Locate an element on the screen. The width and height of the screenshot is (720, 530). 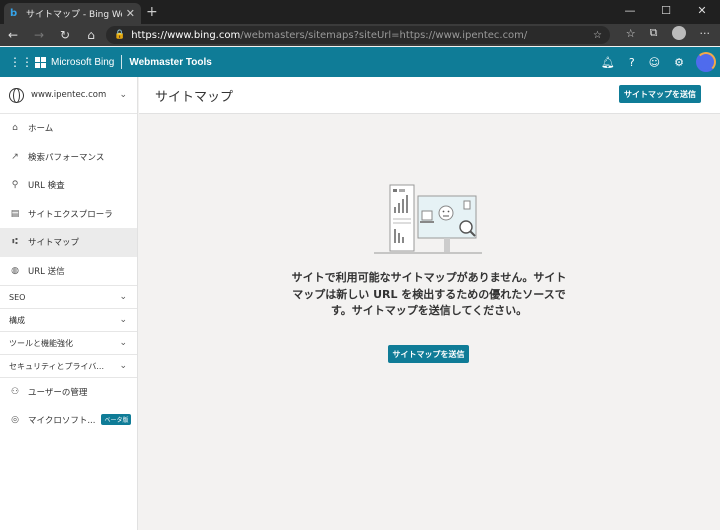
empty-state-line: サイトで利用可能なサイトマップがありません。サイト is located at coordinates (429, 277).